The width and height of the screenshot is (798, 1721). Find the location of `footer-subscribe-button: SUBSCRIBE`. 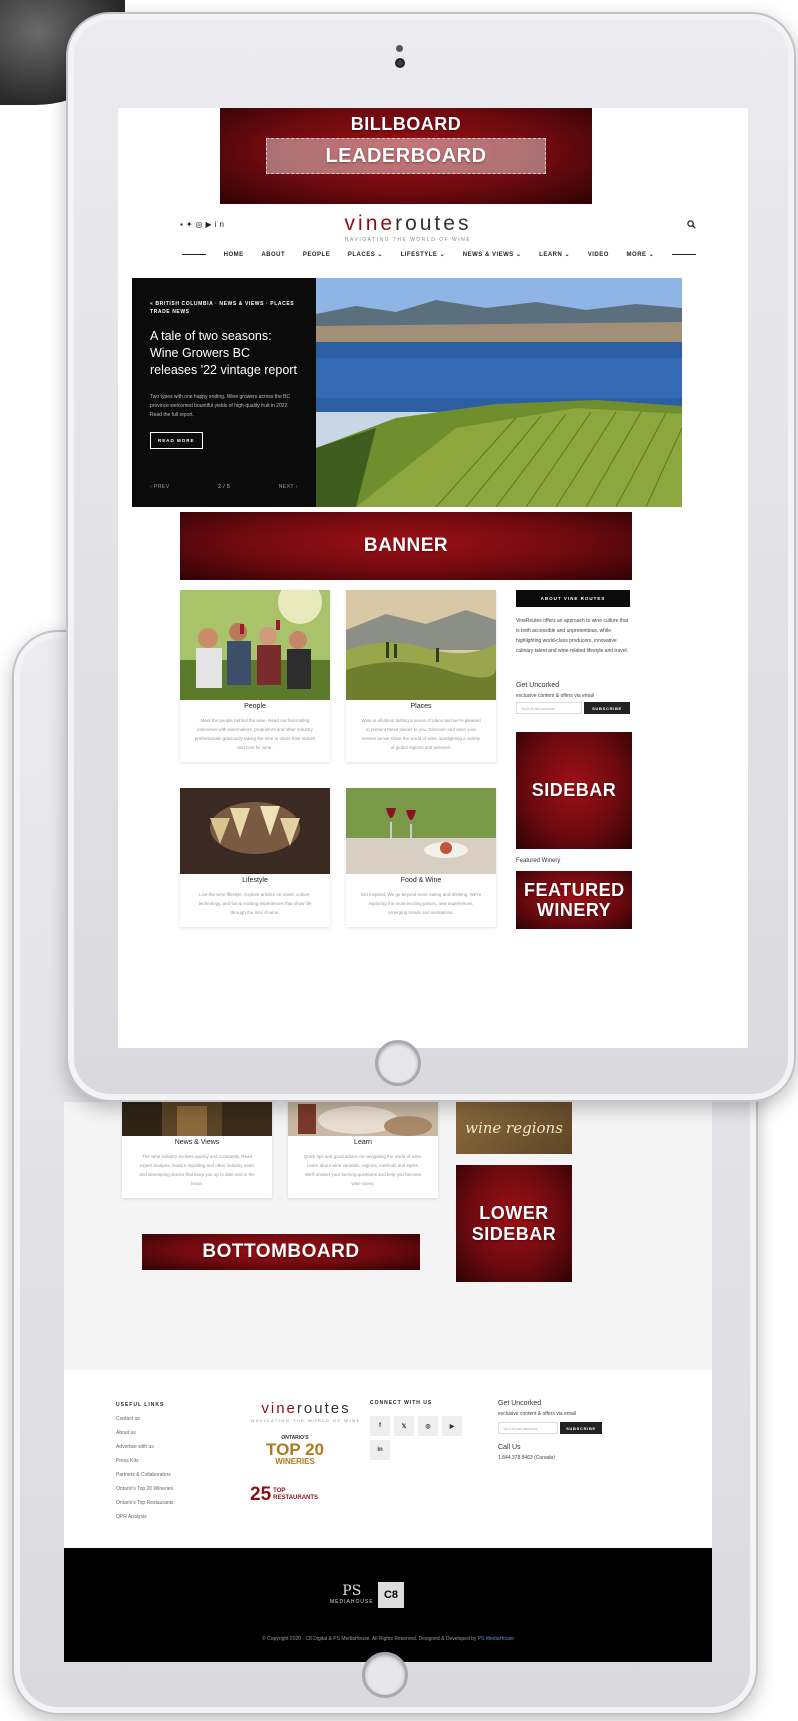

footer-subscribe-button: SUBSCRIBE is located at coordinates (581, 1428).